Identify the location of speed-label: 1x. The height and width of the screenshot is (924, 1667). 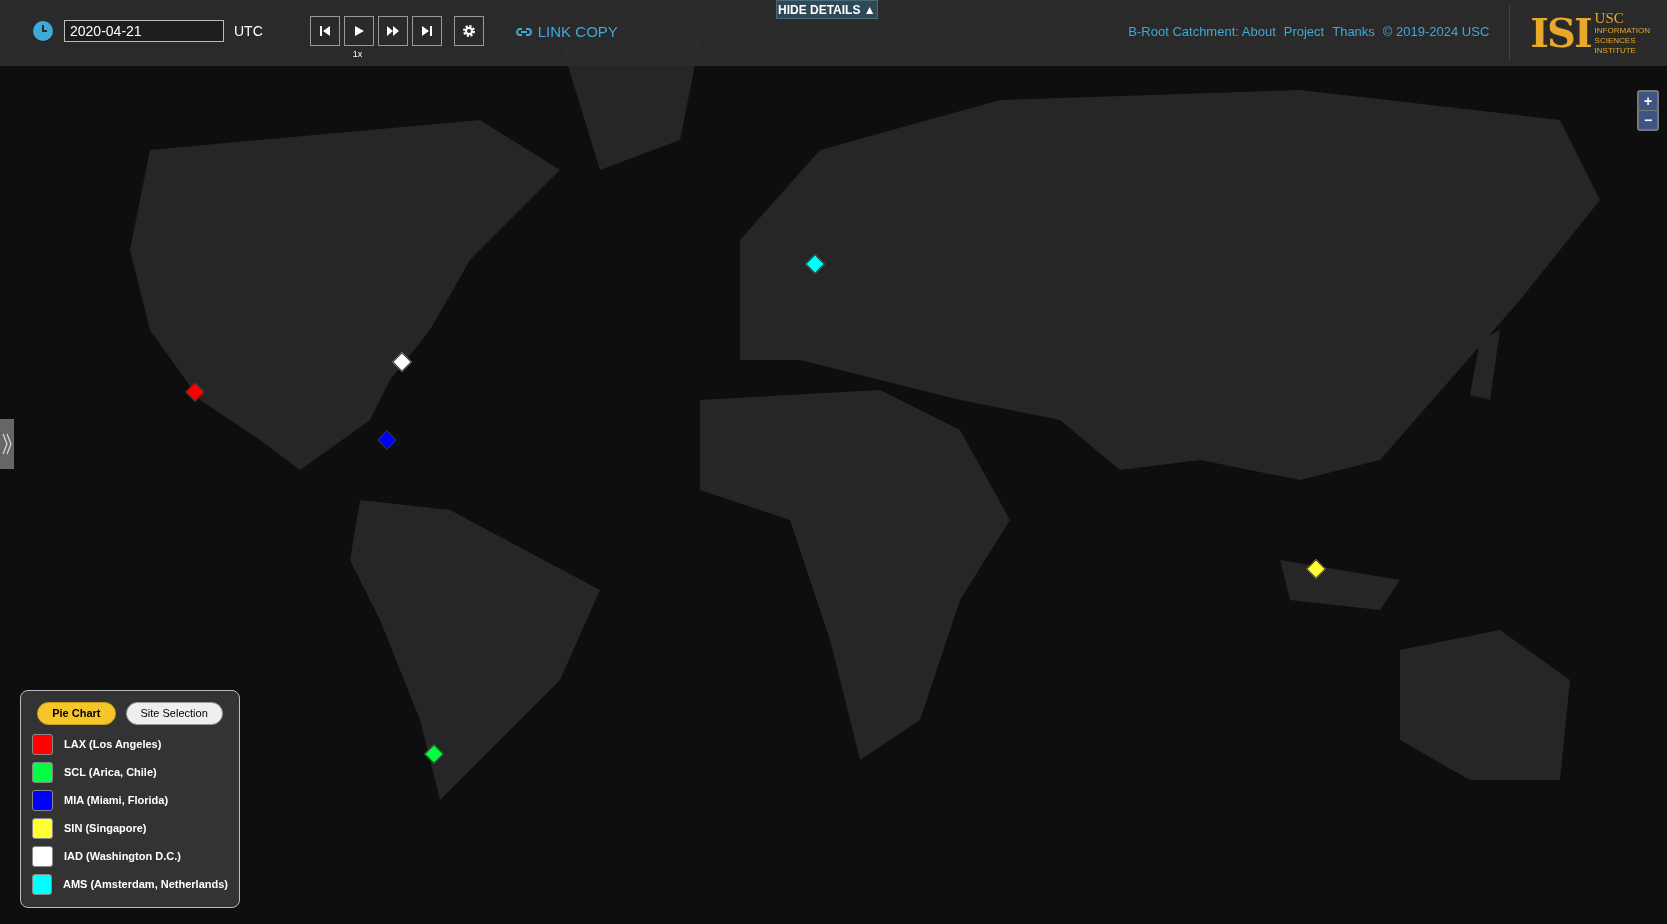
(357, 54).